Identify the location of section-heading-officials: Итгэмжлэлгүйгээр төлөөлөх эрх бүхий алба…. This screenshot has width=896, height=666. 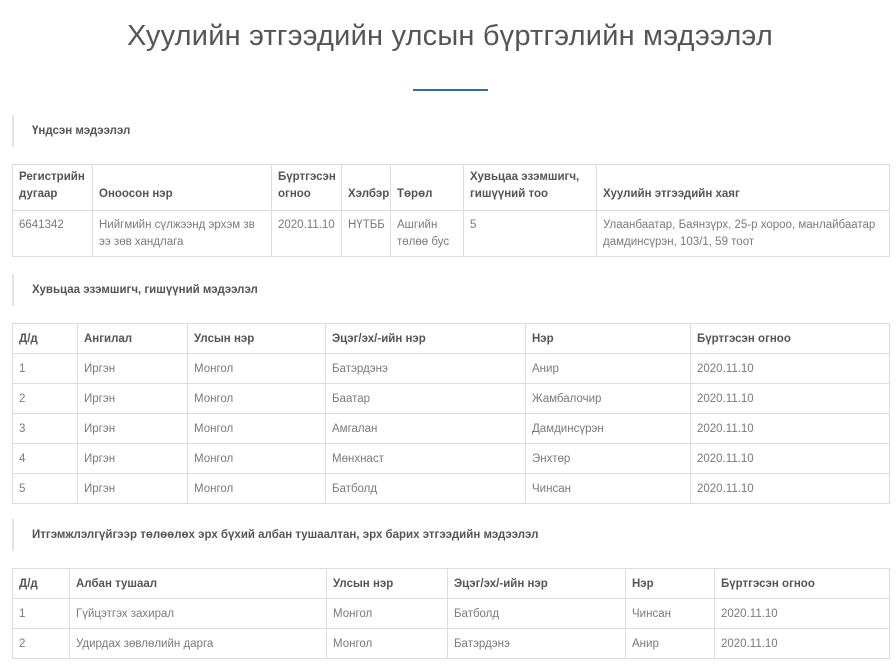
(450, 535).